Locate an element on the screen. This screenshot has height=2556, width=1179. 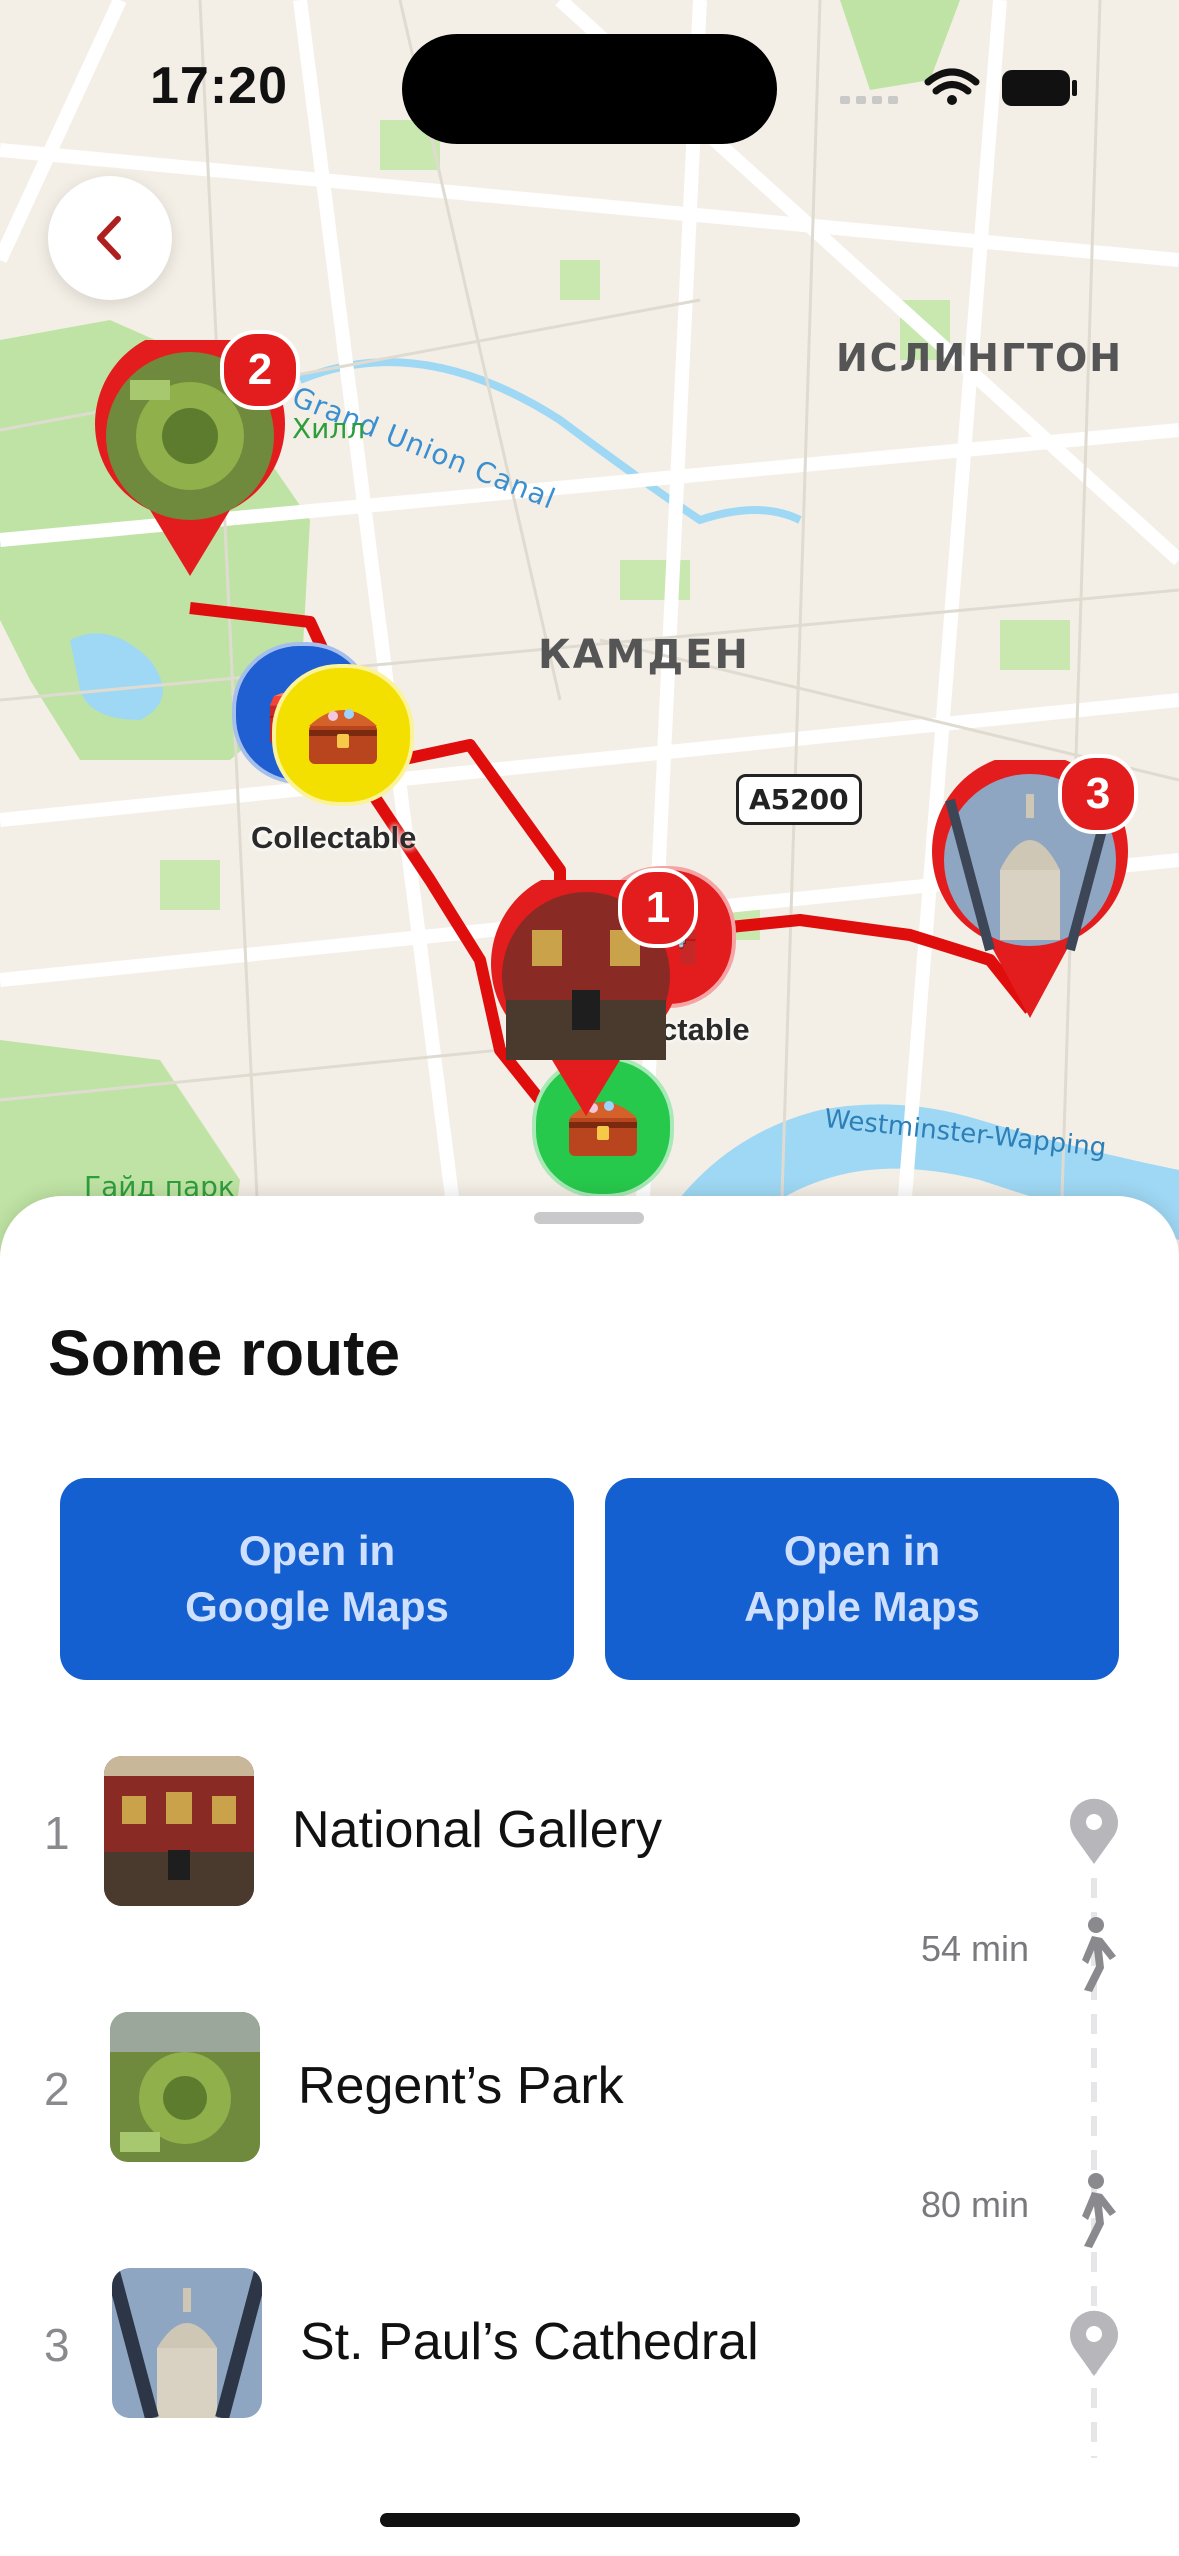
collectable-marker-yellow is located at coordinates (343, 735).